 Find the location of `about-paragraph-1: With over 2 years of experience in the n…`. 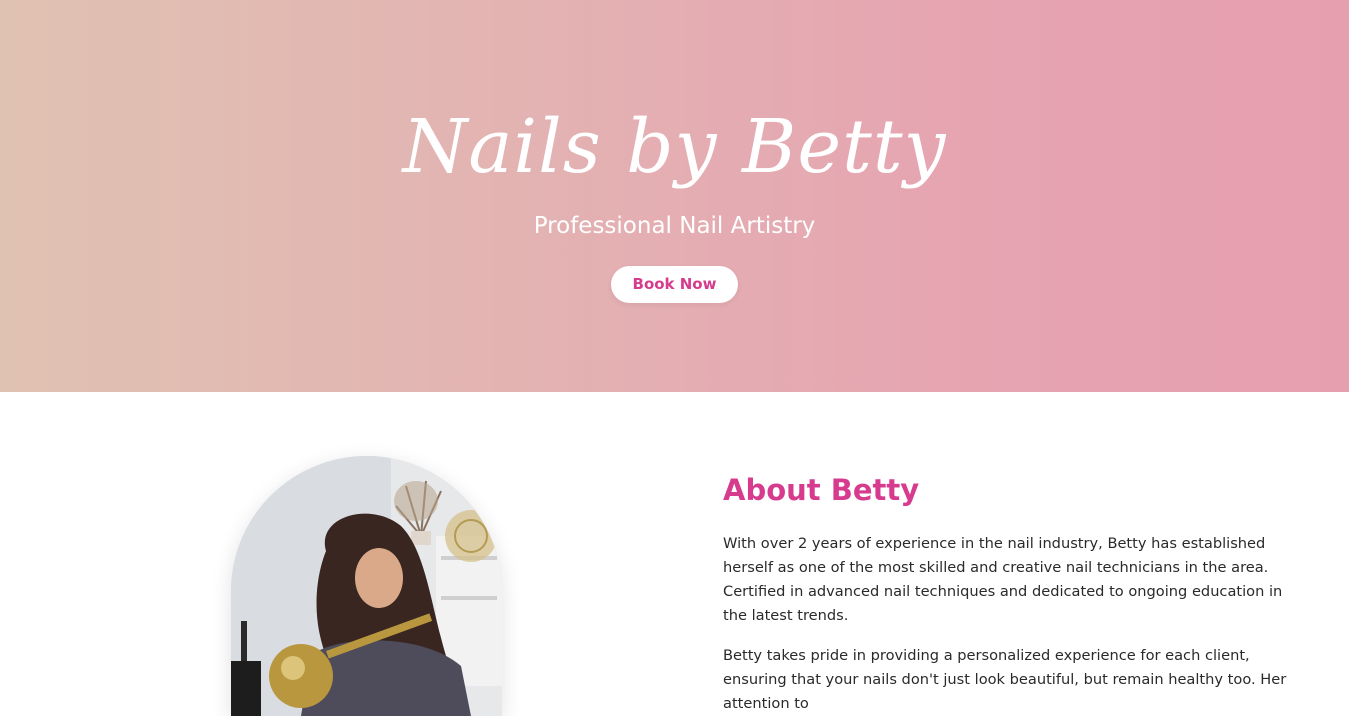

about-paragraph-1: With over 2 years of experience in the n… is located at coordinates (1003, 579).